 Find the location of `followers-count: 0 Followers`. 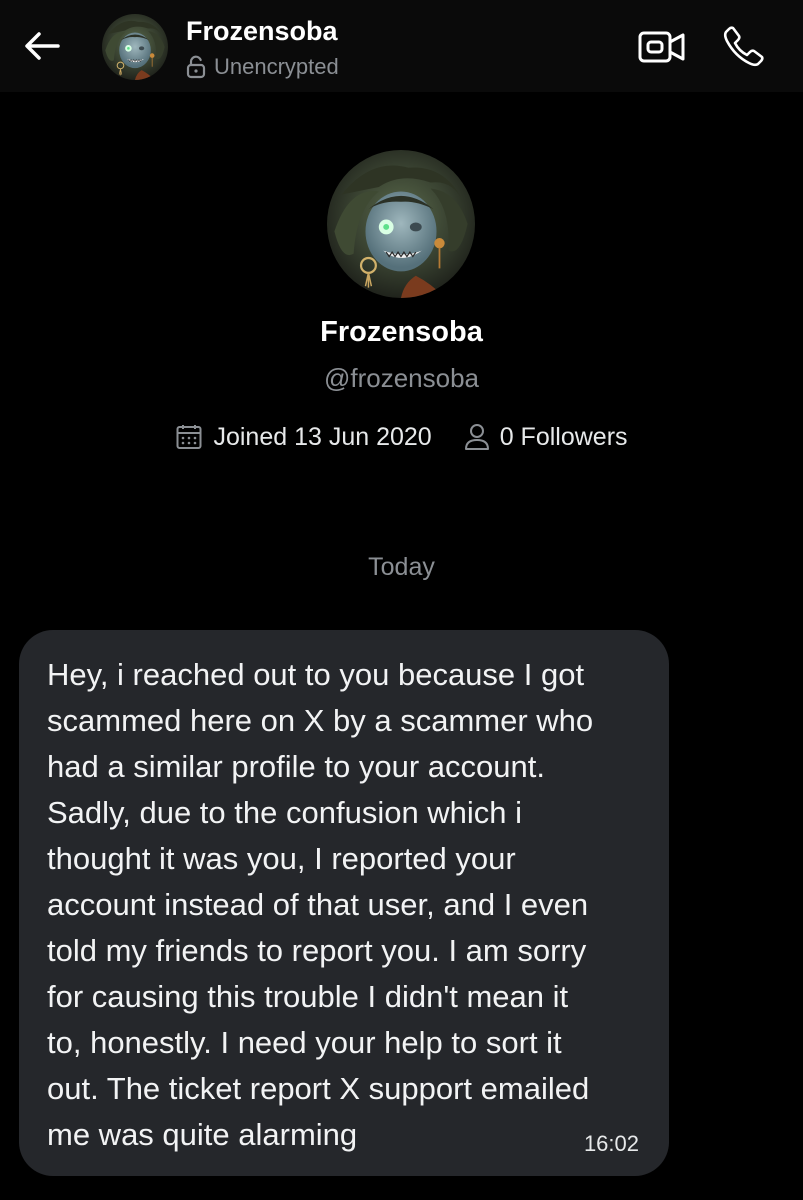

followers-count: 0 Followers is located at coordinates (546, 437).